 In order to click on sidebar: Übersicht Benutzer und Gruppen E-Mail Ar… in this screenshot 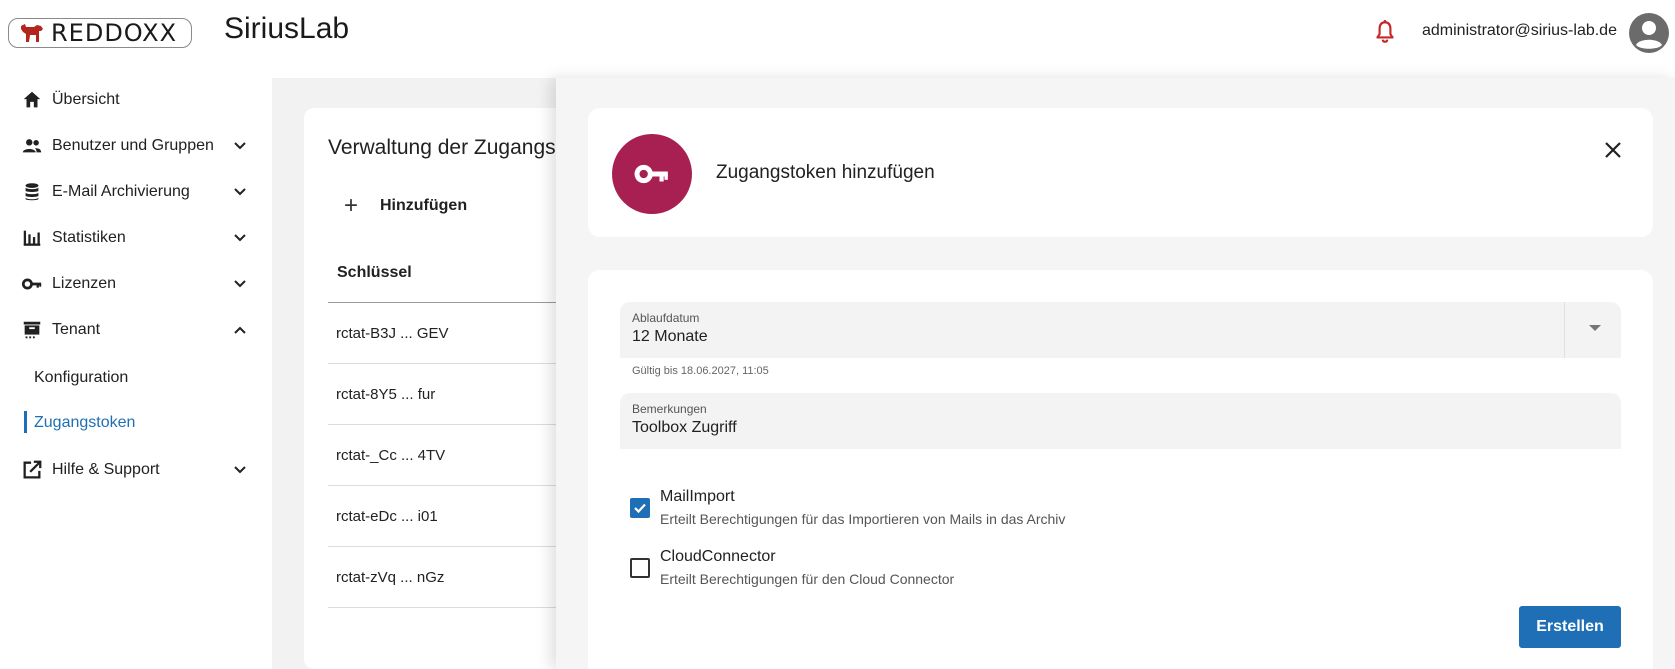, I will do `click(136, 373)`.